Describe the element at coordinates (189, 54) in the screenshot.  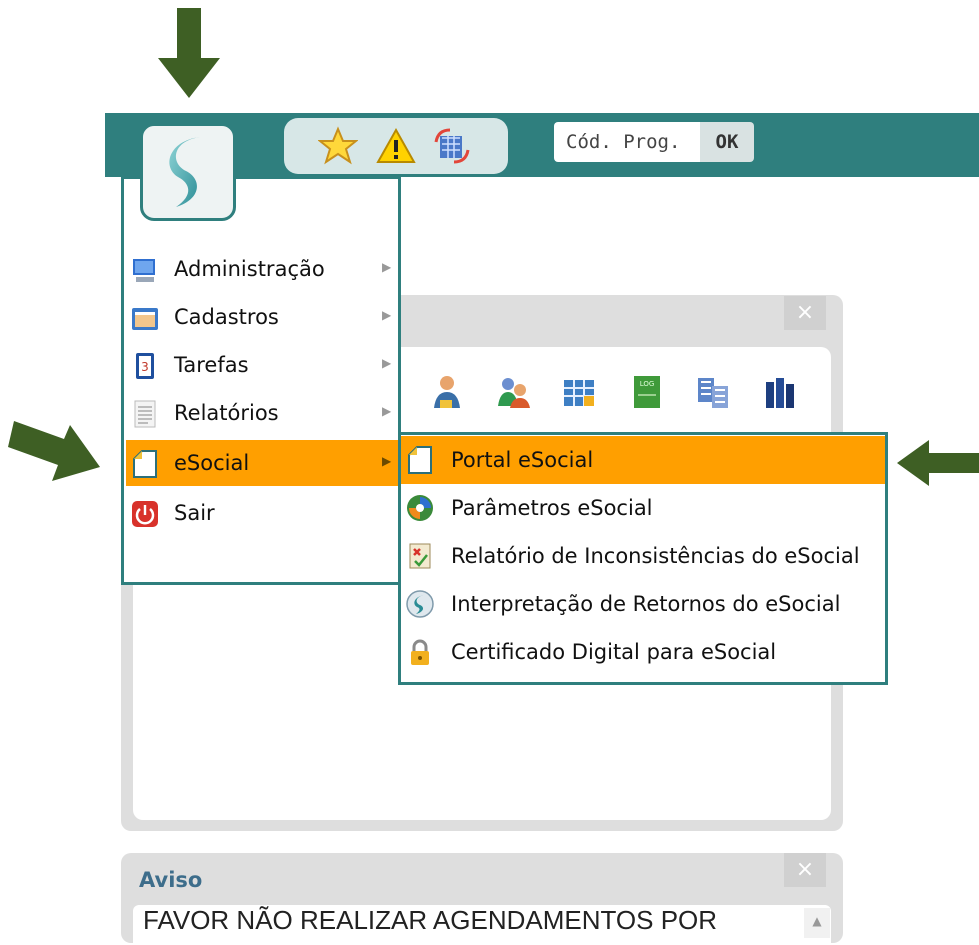
I see `down-arrow-annotation` at that location.